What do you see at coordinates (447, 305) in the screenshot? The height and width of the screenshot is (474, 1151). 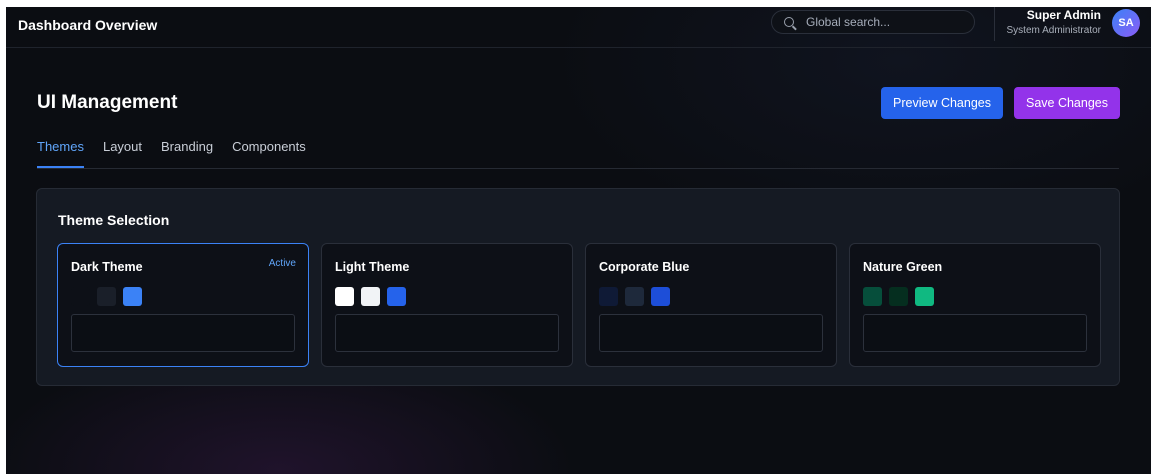 I see `theme-card-light: Light Theme` at bounding box center [447, 305].